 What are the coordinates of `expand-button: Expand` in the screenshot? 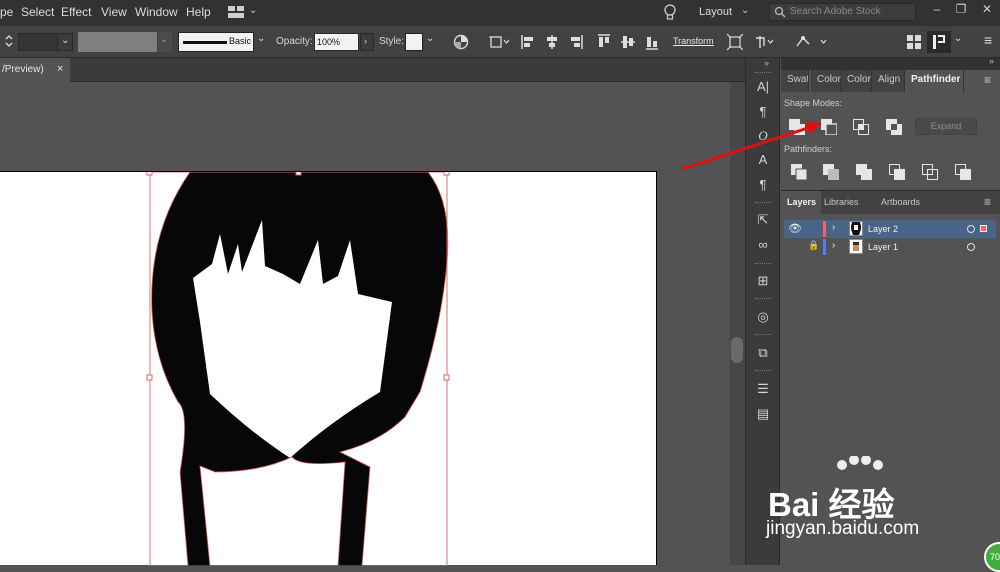 It's located at (946, 126).